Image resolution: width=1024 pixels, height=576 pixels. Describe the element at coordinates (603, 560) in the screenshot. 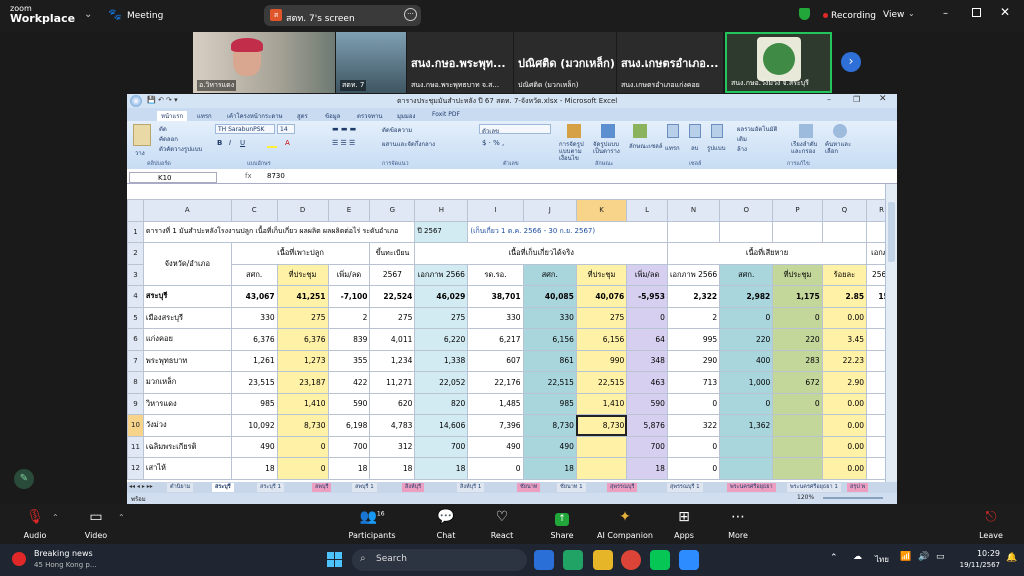

I see `file-explorer-icon` at that location.